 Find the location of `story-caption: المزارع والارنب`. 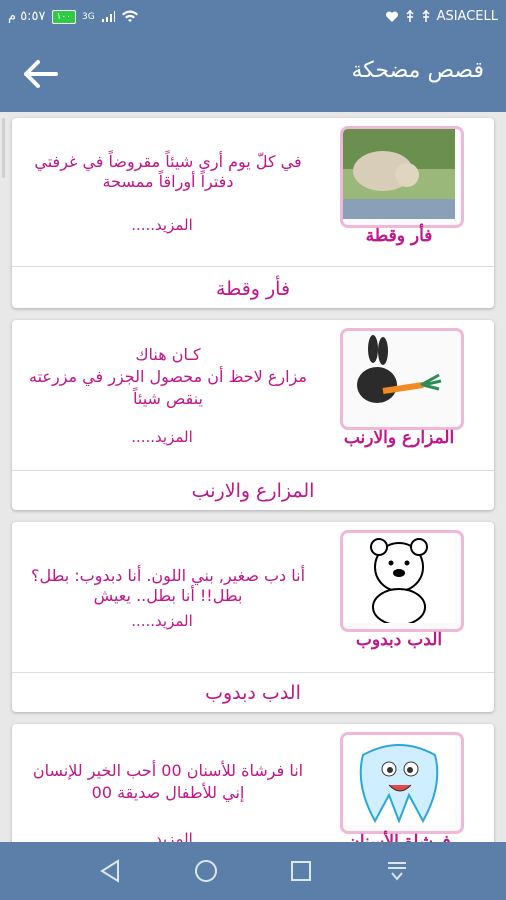

story-caption: المزارع والارنب is located at coordinates (399, 438).